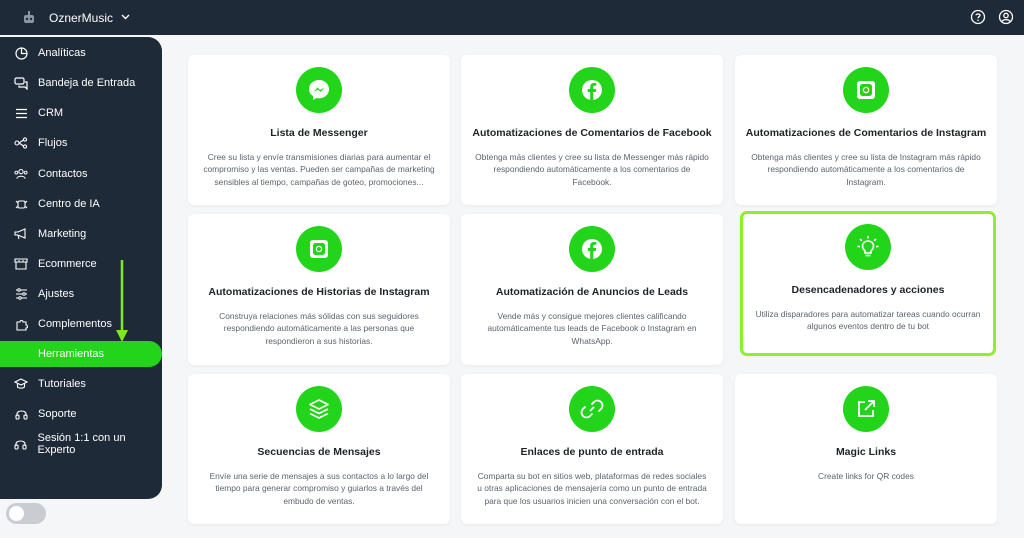 This screenshot has width=1024, height=538. What do you see at coordinates (21, 204) in the screenshot?
I see `ai-chip-icon` at bounding box center [21, 204].